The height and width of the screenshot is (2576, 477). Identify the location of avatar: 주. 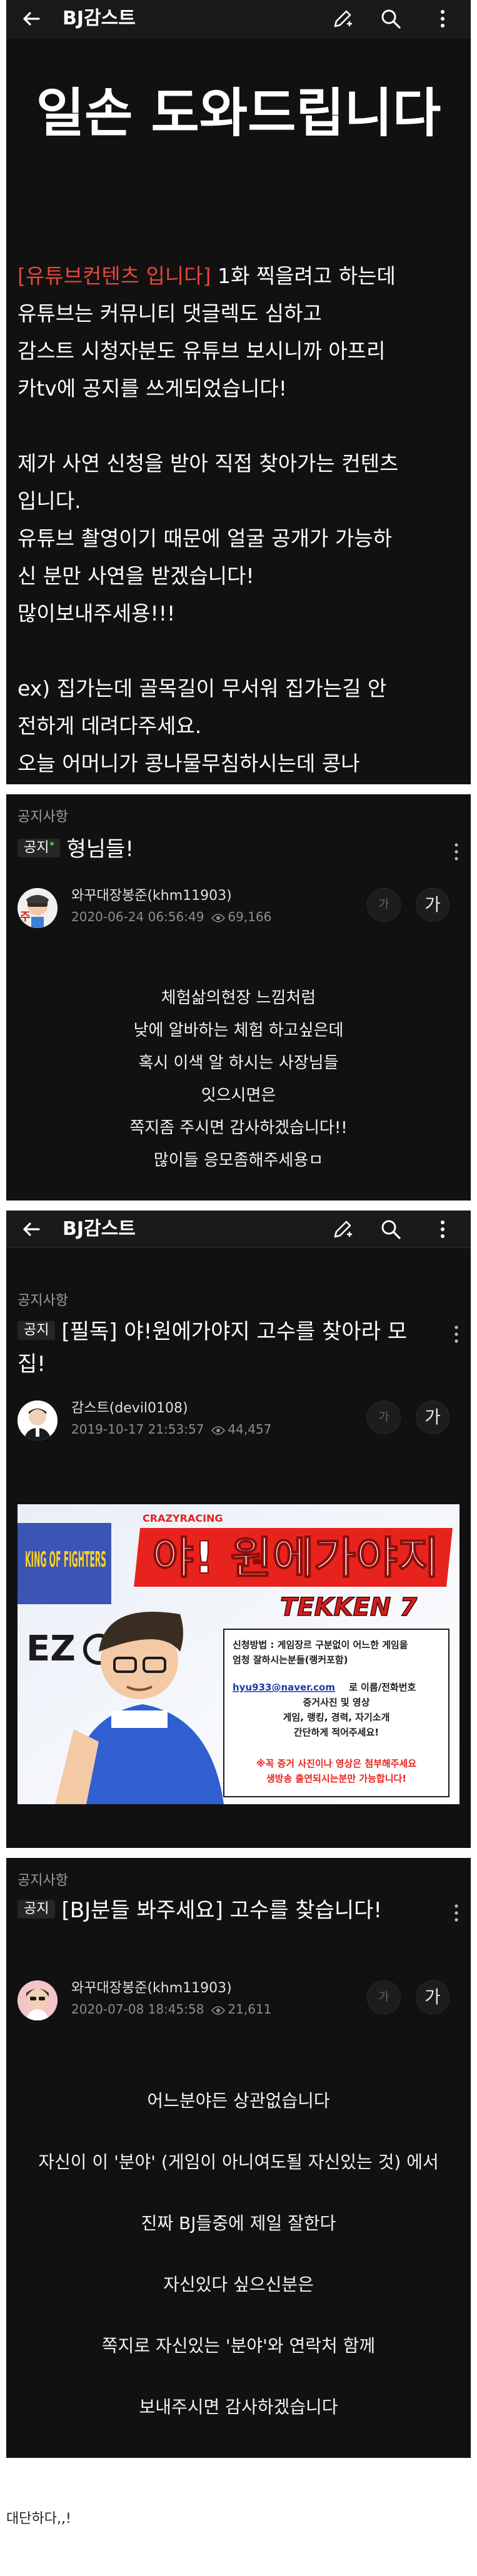
(38, 908).